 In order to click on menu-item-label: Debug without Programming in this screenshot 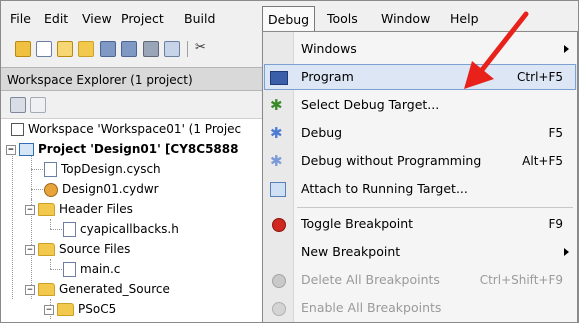, I will do `click(391, 160)`.